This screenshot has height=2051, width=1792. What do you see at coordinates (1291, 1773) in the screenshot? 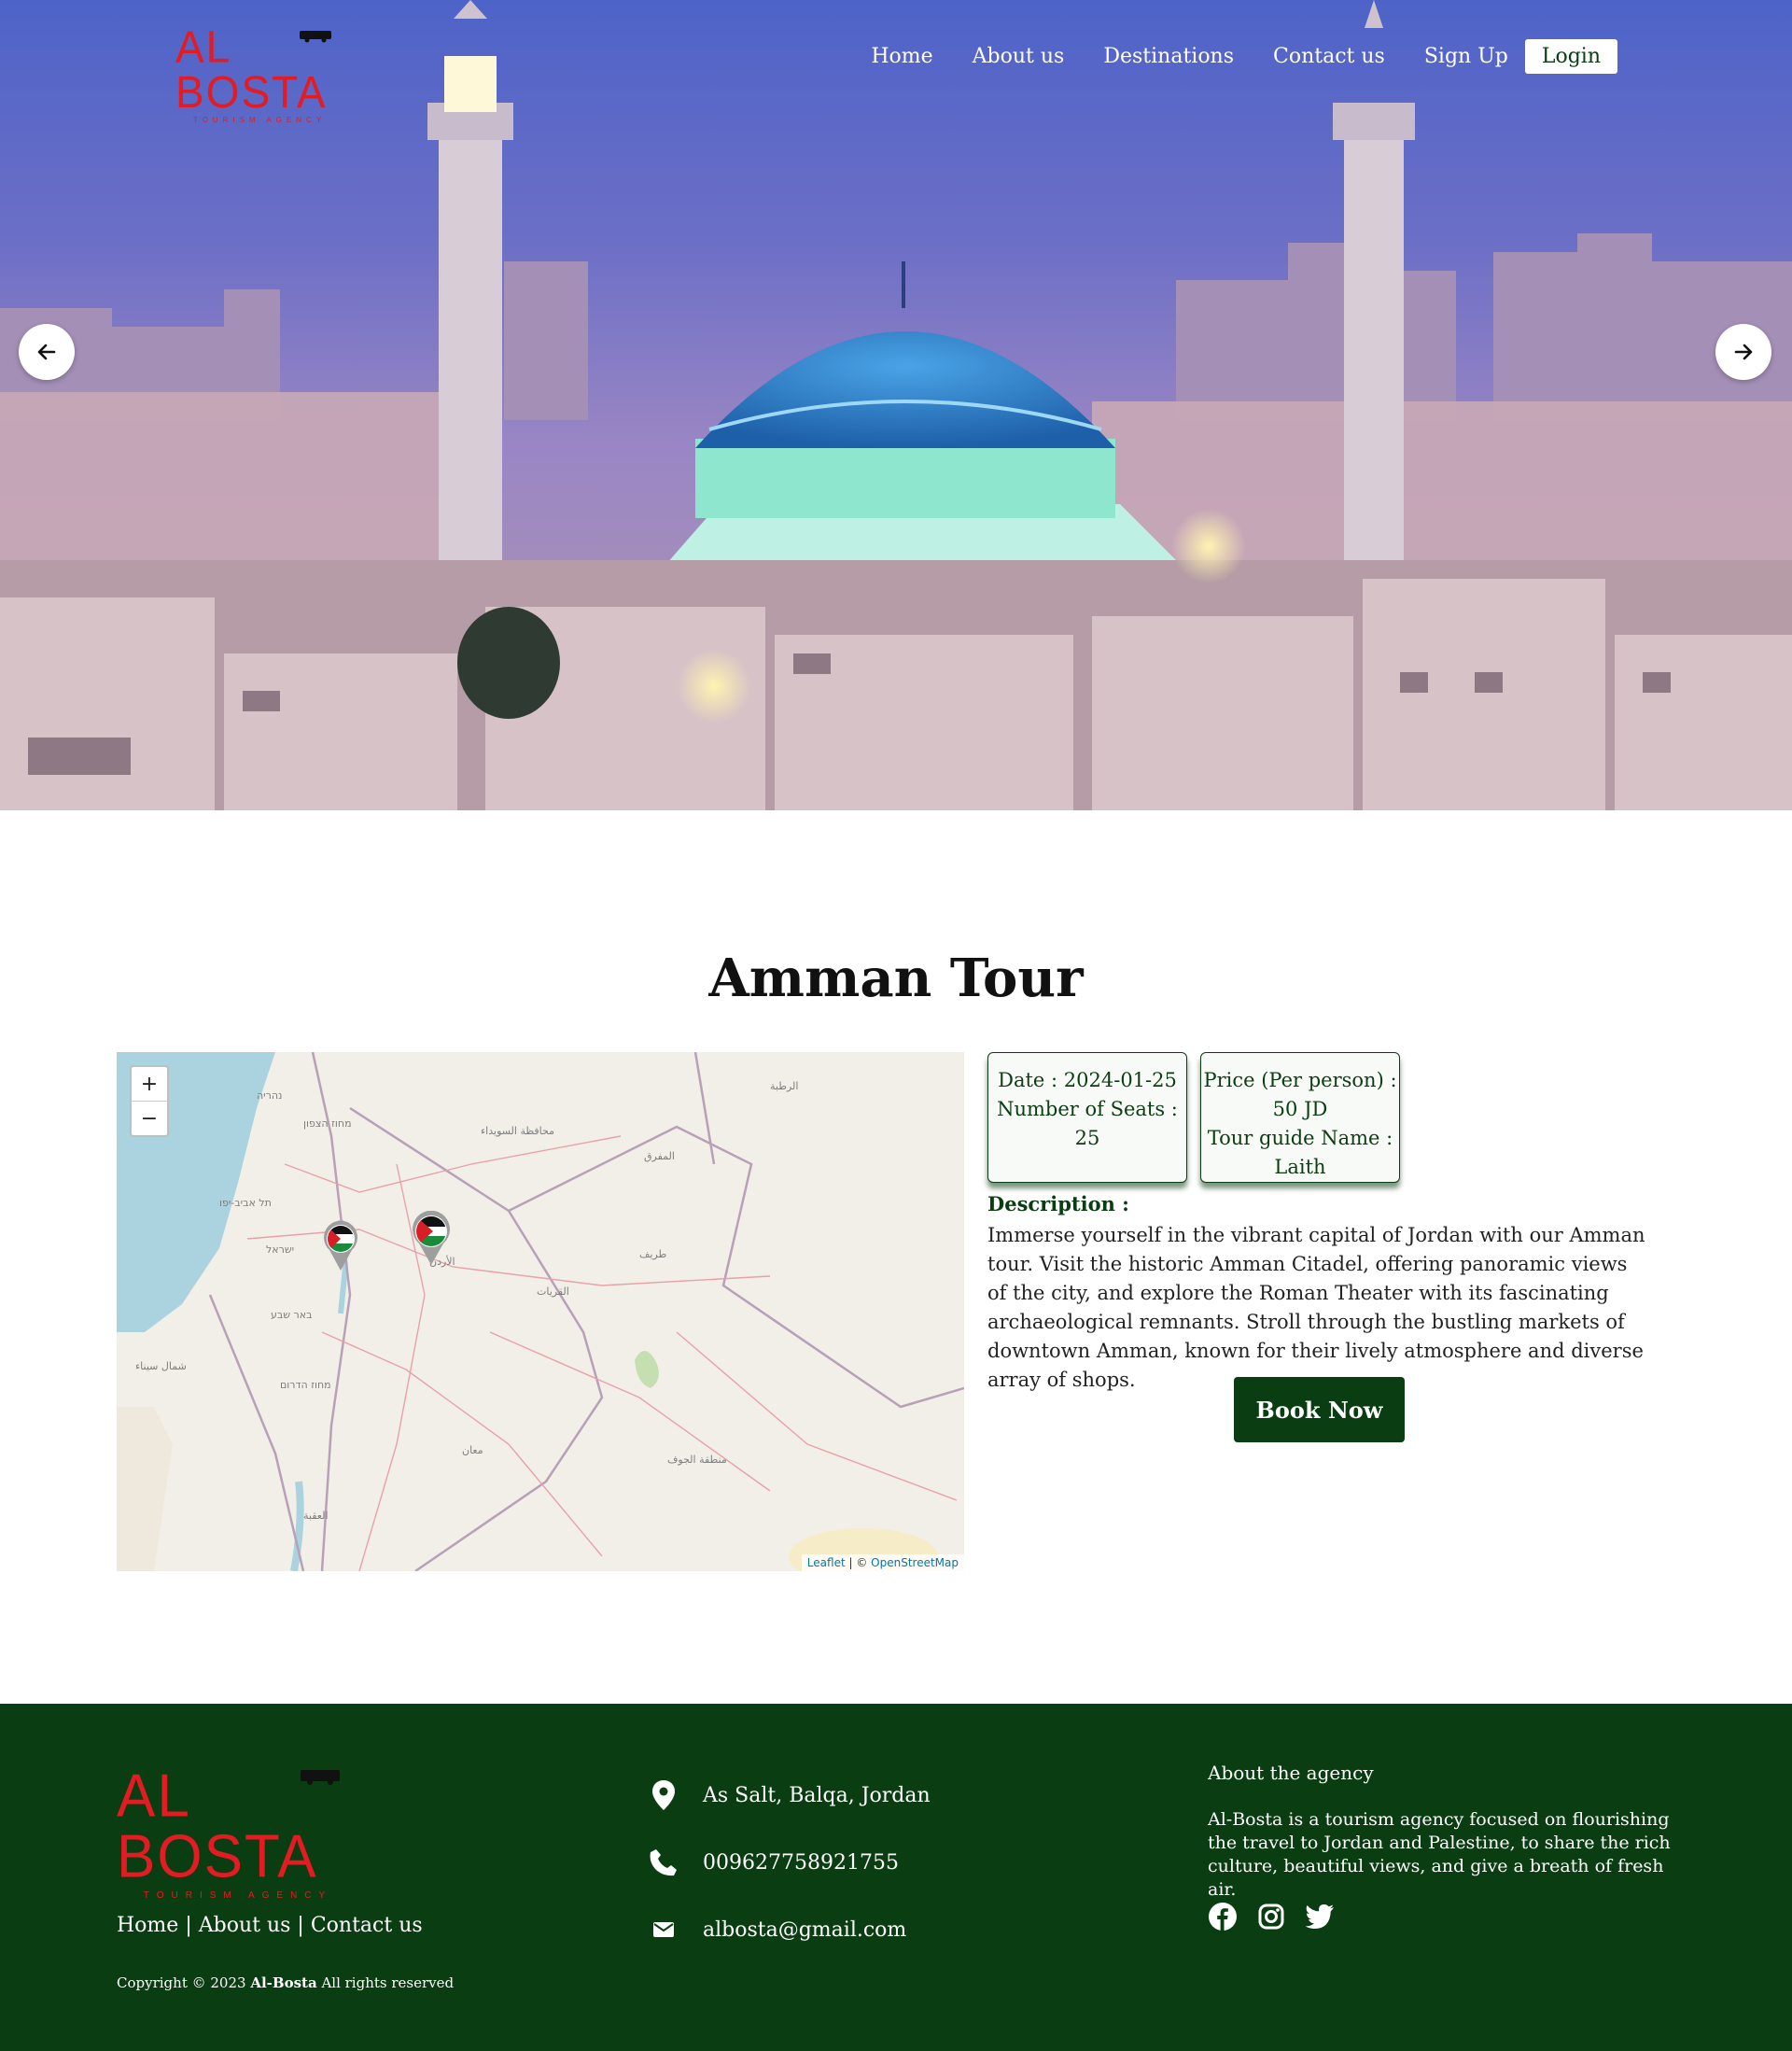
I see `about-title: About the agency` at bounding box center [1291, 1773].